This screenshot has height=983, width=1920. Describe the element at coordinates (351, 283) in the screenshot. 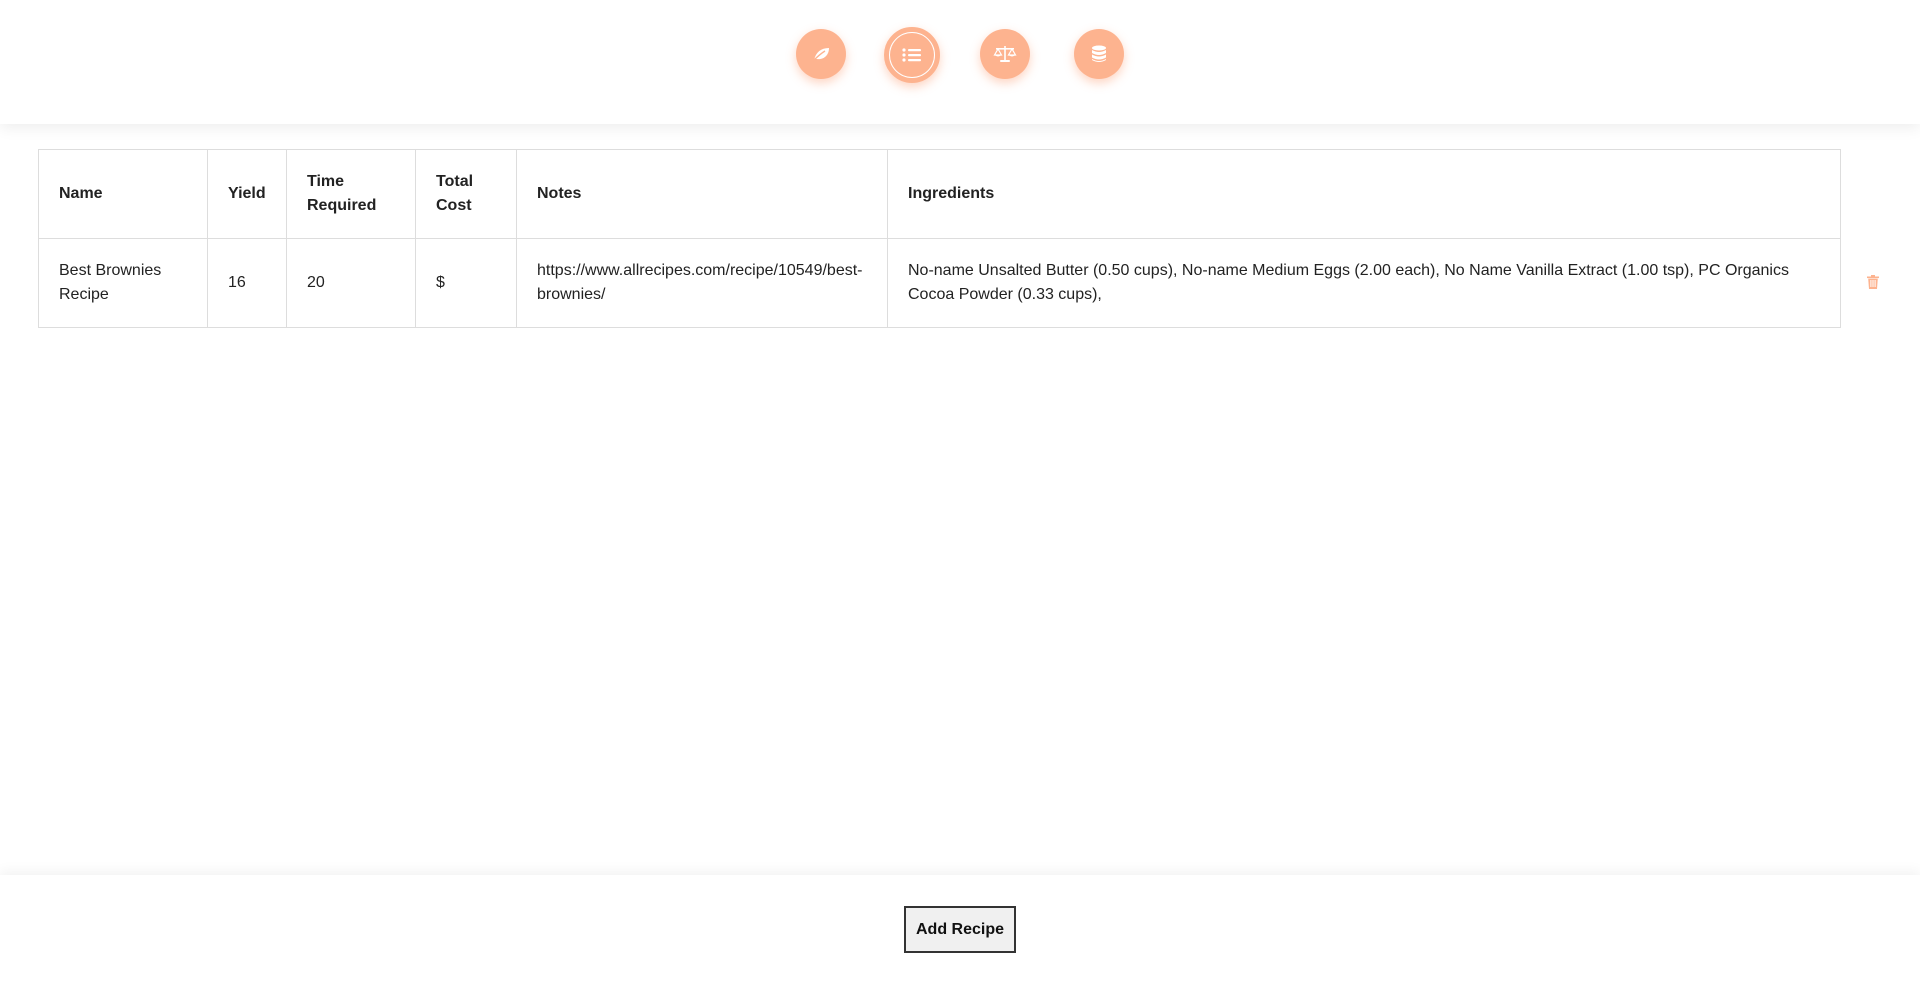

I see `cell-time: 20` at that location.